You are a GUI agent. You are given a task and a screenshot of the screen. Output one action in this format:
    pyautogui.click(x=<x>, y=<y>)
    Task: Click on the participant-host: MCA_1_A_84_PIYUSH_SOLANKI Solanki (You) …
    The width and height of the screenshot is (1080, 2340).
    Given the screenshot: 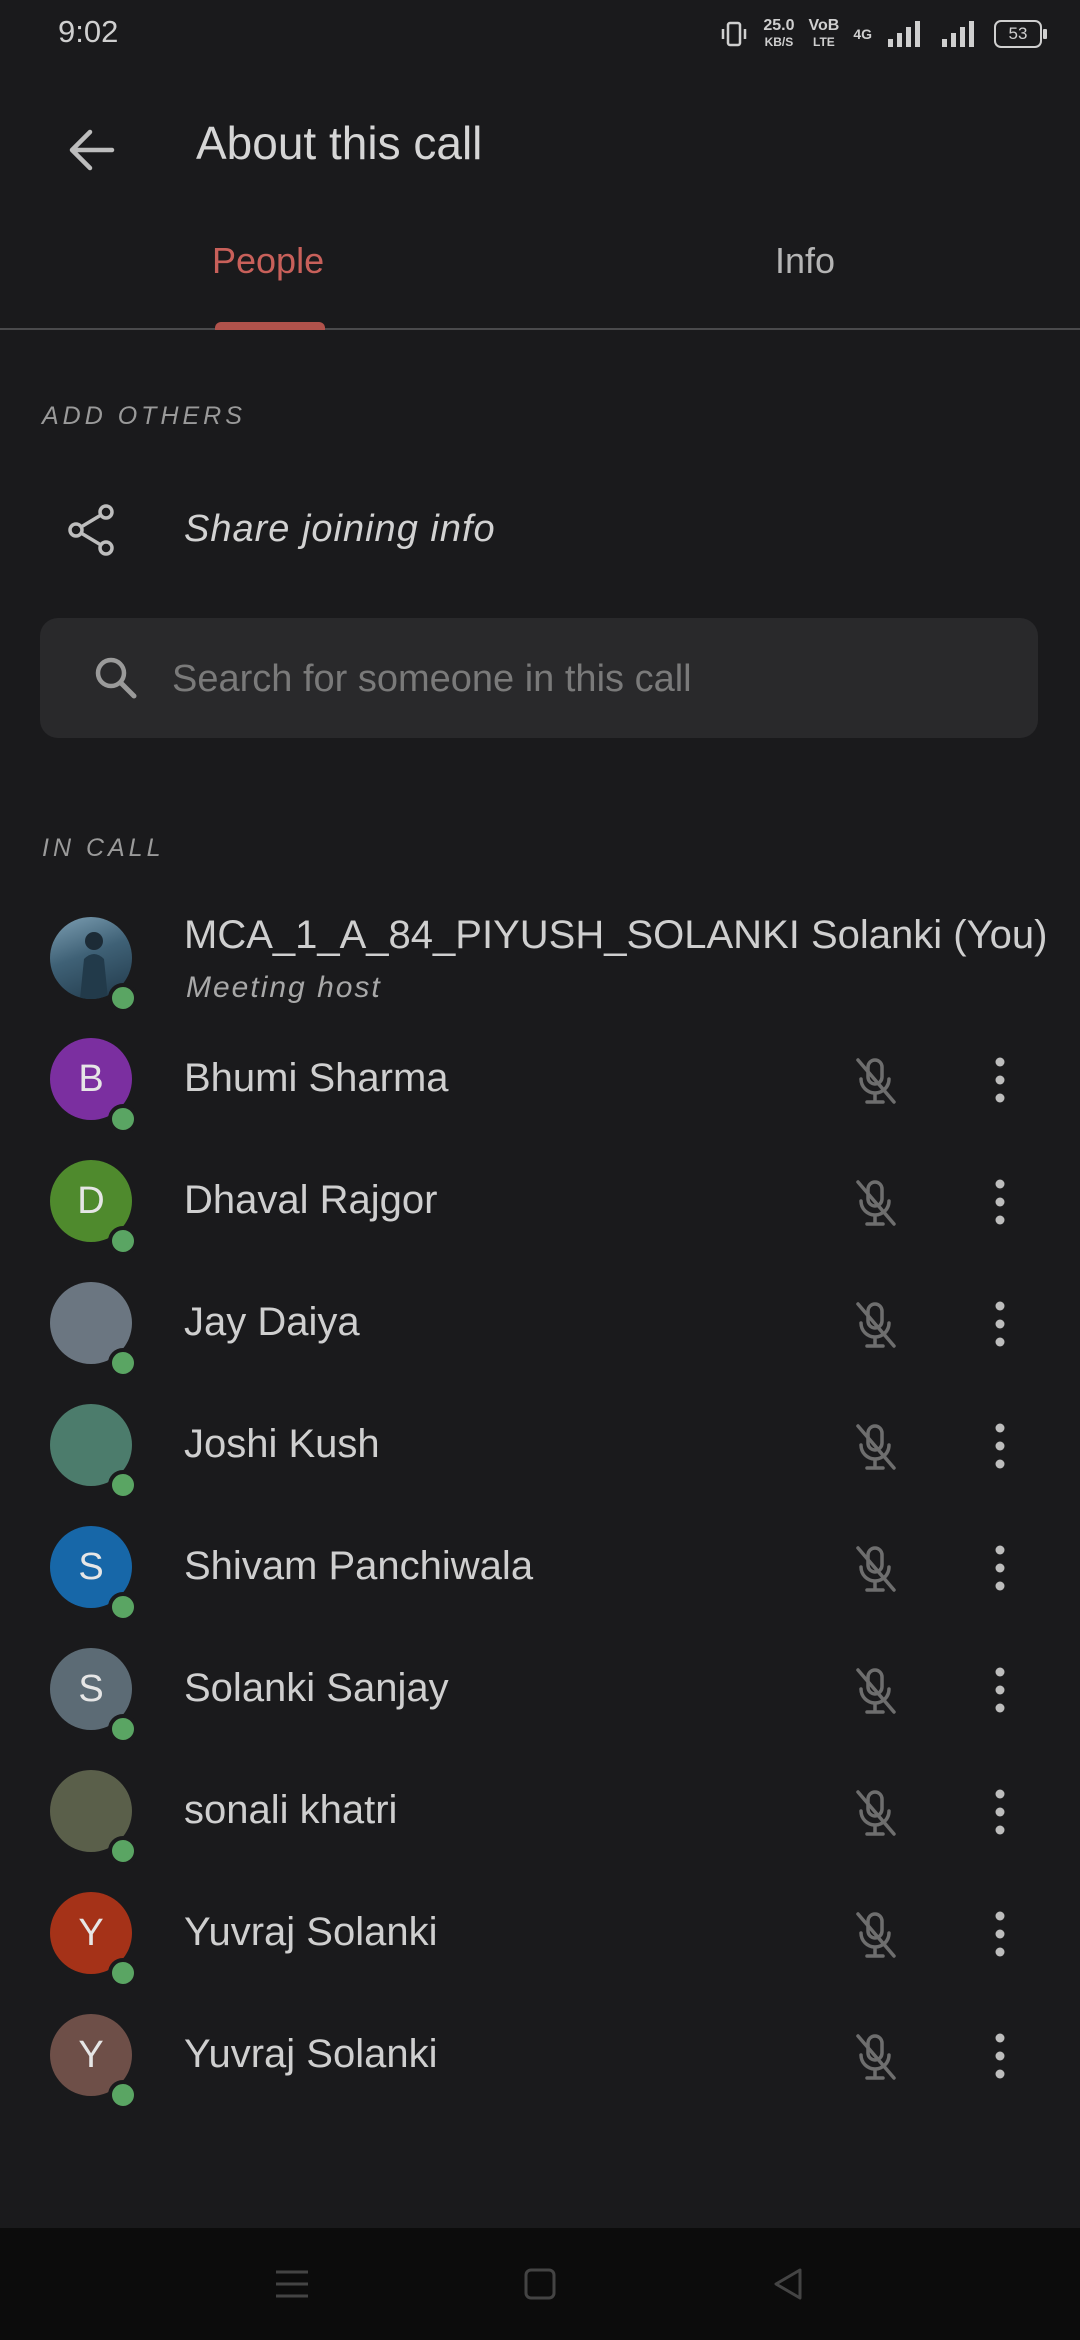 What is the action you would take?
    pyautogui.click(x=540, y=958)
    